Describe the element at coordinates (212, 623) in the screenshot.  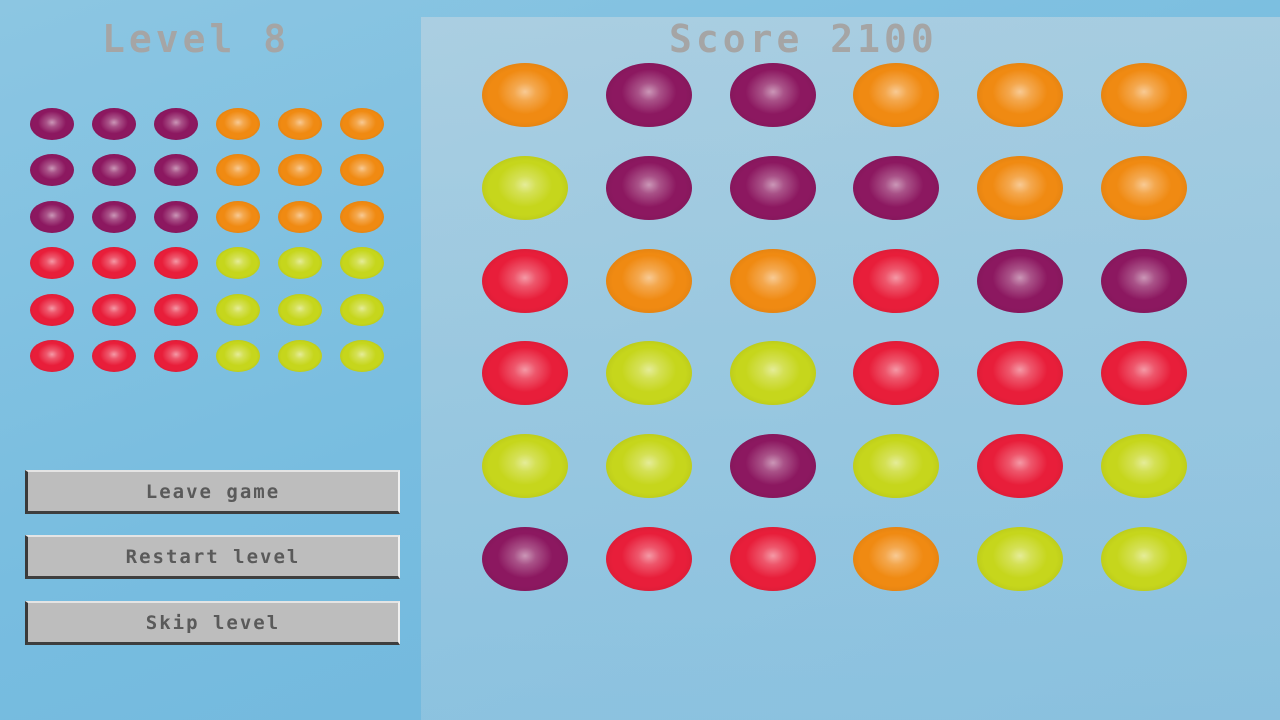
I see `skip-level-button: Skip level` at that location.